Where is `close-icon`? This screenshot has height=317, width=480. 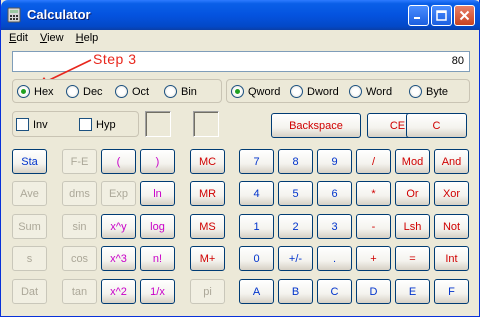
close-icon is located at coordinates (464, 15).